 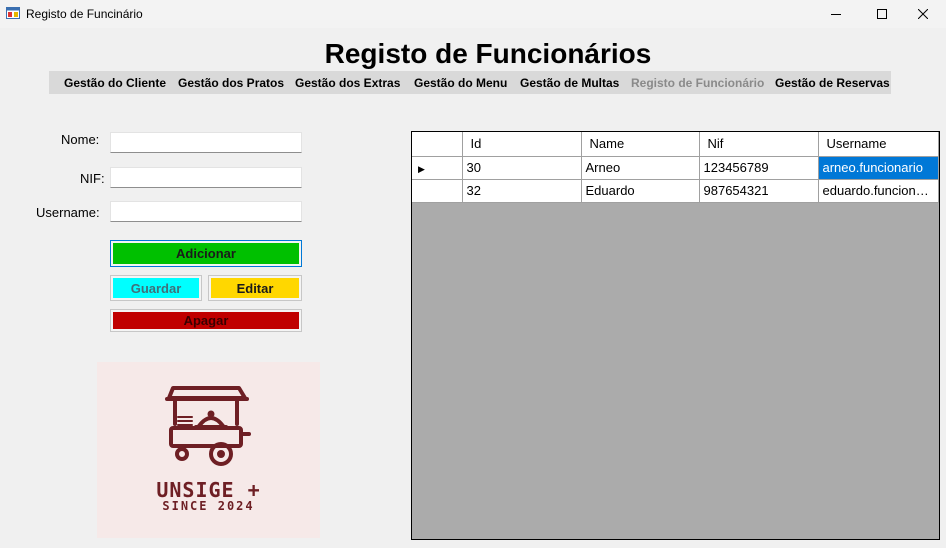 What do you see at coordinates (437, 168) in the screenshot?
I see `row-header: ▶` at bounding box center [437, 168].